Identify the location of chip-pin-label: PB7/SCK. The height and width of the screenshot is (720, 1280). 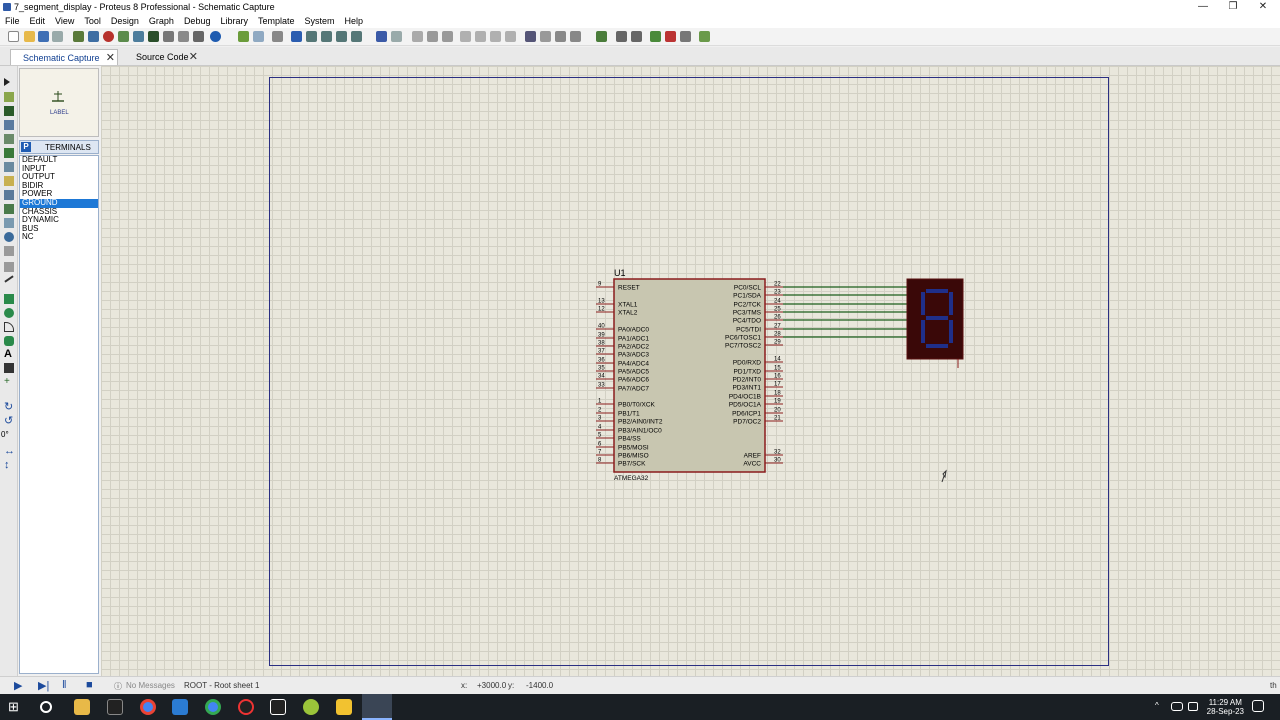
(632, 464).